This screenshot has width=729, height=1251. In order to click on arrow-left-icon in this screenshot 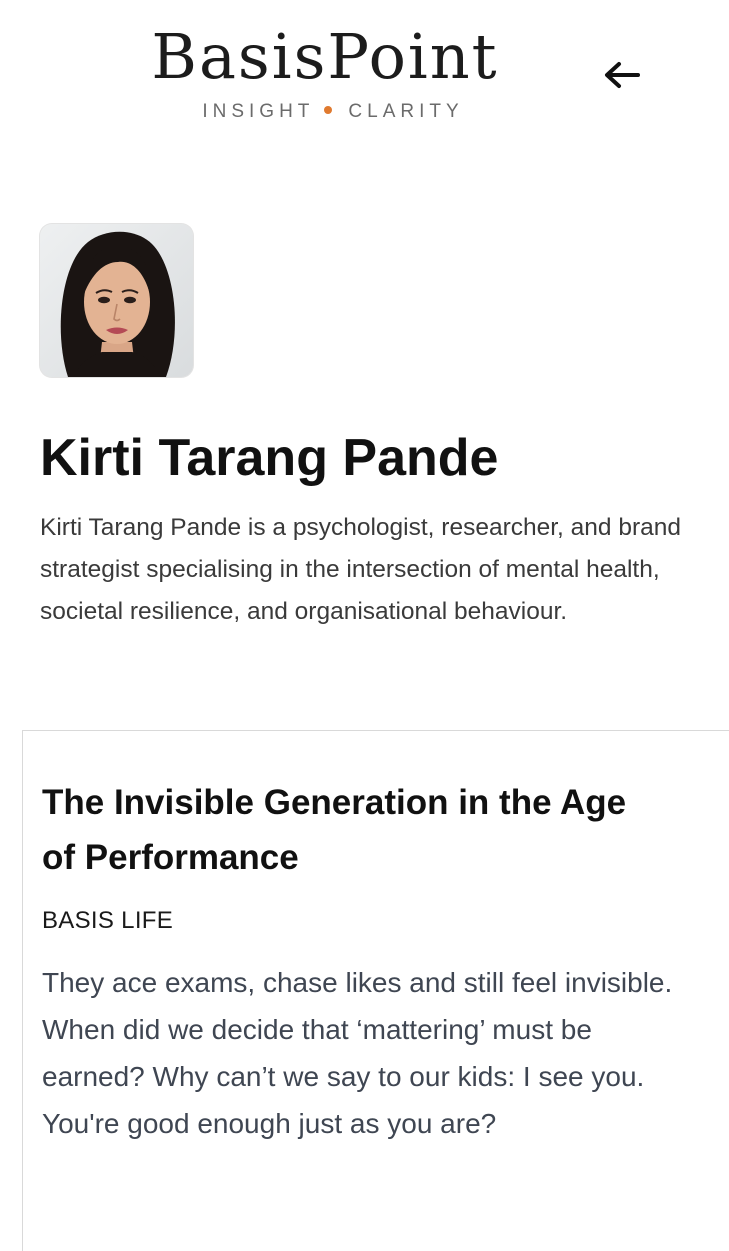, I will do `click(622, 75)`.